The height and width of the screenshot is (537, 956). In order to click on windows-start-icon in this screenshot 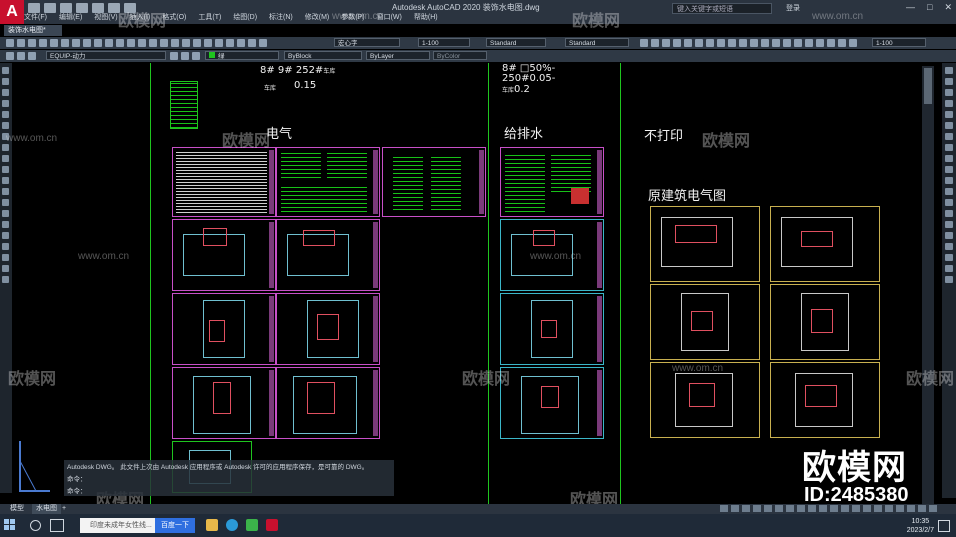, I will do `click(10, 525)`.